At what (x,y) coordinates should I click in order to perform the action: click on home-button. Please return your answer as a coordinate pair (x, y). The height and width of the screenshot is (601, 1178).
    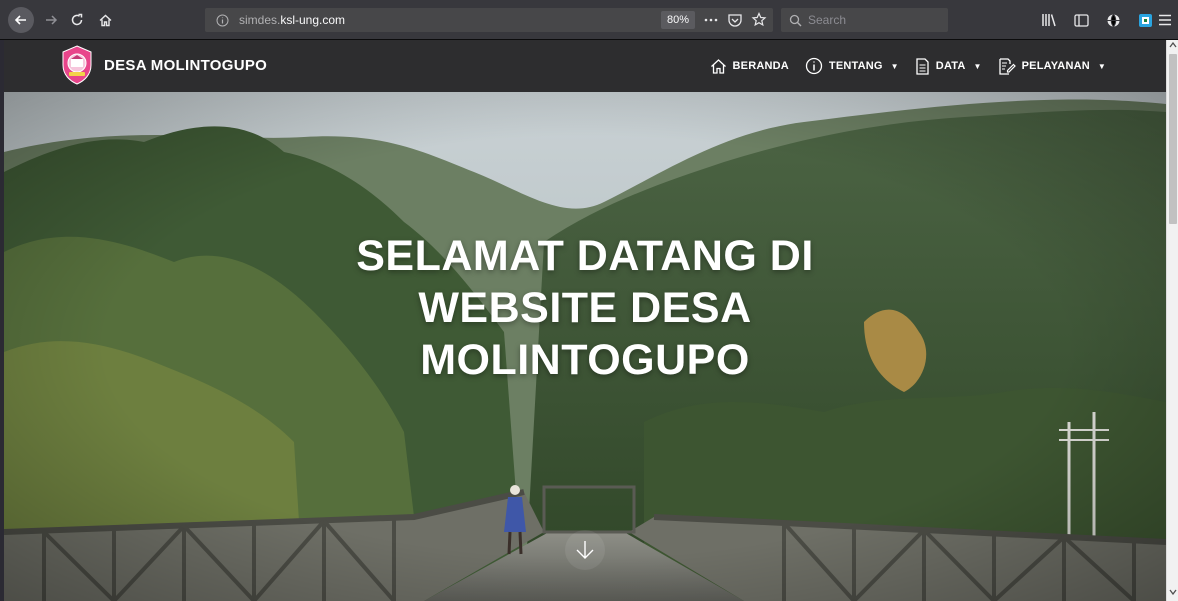
    Looking at the image, I should click on (105, 20).